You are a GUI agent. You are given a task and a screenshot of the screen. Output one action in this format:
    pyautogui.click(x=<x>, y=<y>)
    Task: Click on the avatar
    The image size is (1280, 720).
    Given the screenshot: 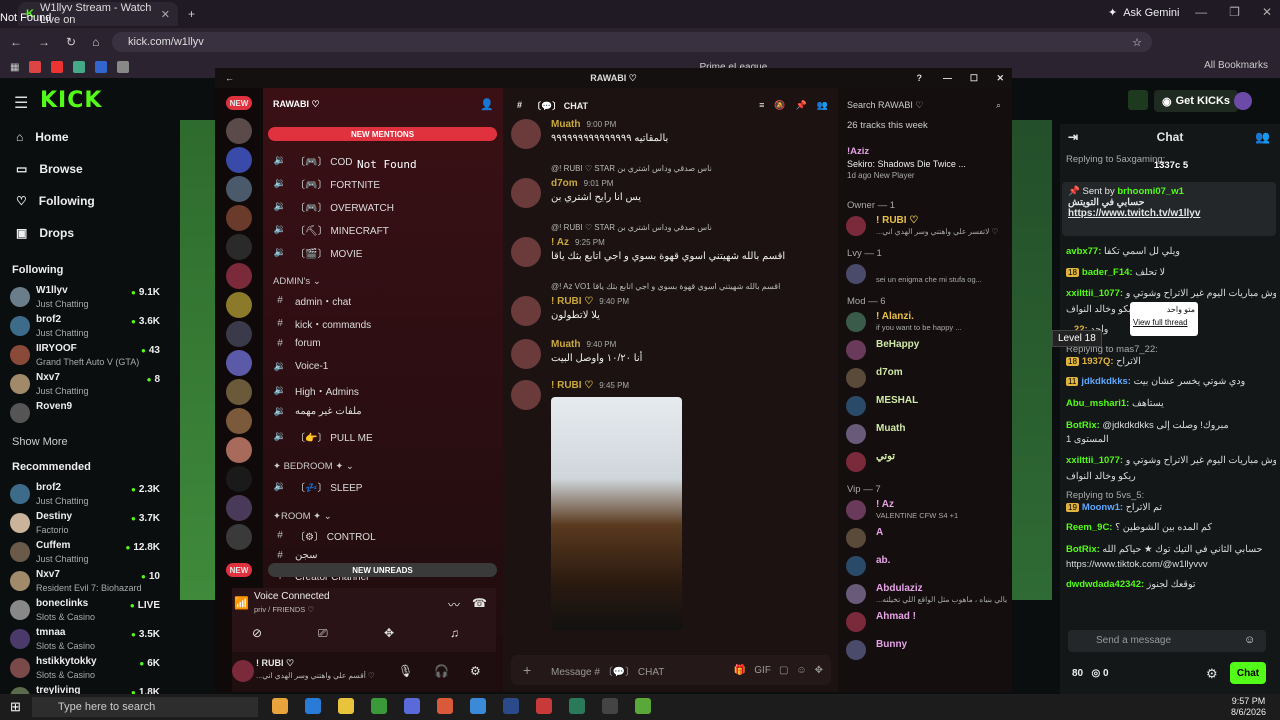 What is the action you would take?
    pyautogui.click(x=243, y=671)
    